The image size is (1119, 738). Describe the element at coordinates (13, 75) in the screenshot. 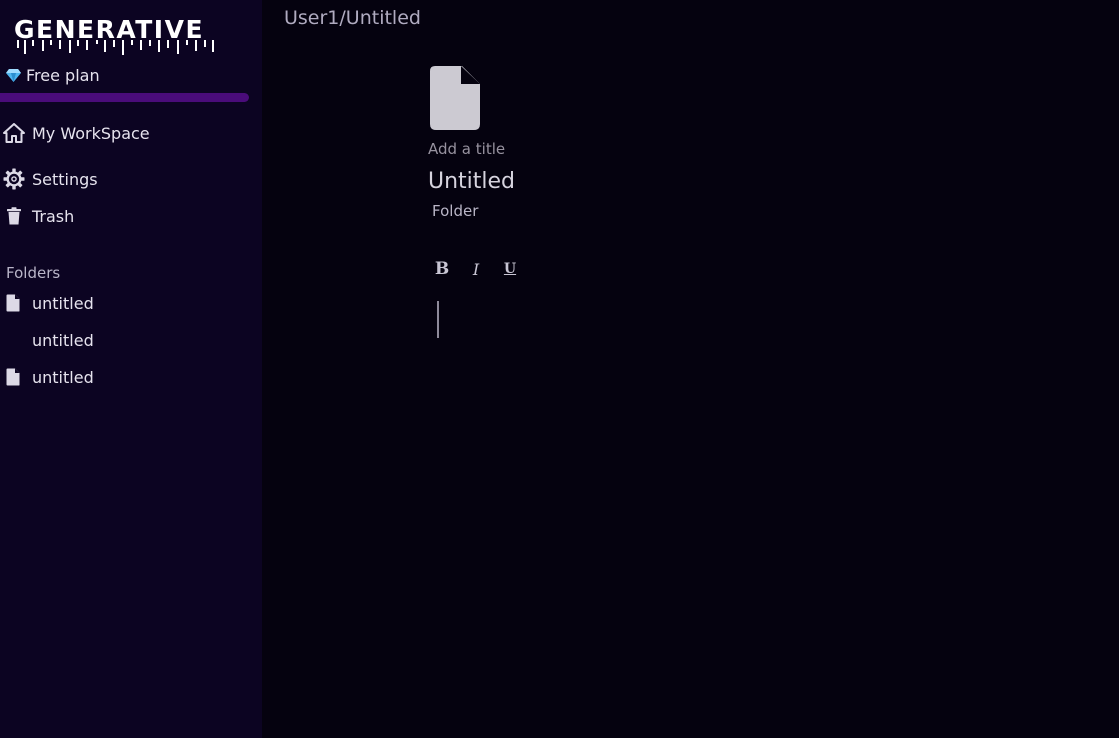

I see `diamond-icon` at that location.